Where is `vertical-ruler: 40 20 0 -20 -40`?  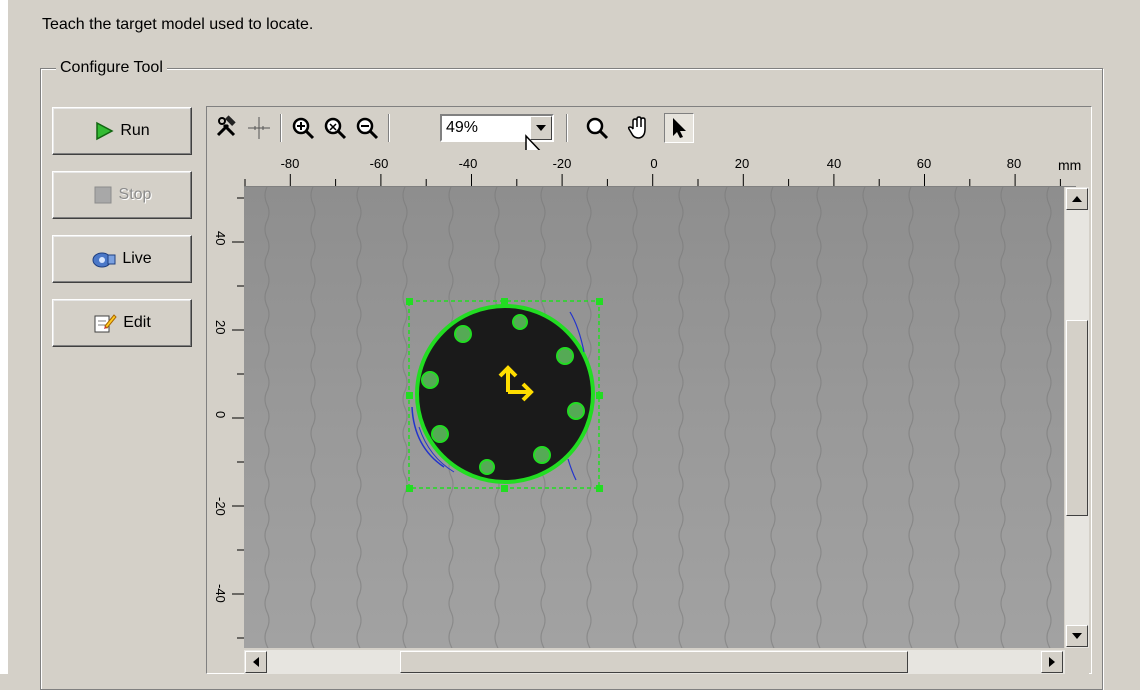
vertical-ruler: 40 20 0 -20 -40 is located at coordinates (226, 417).